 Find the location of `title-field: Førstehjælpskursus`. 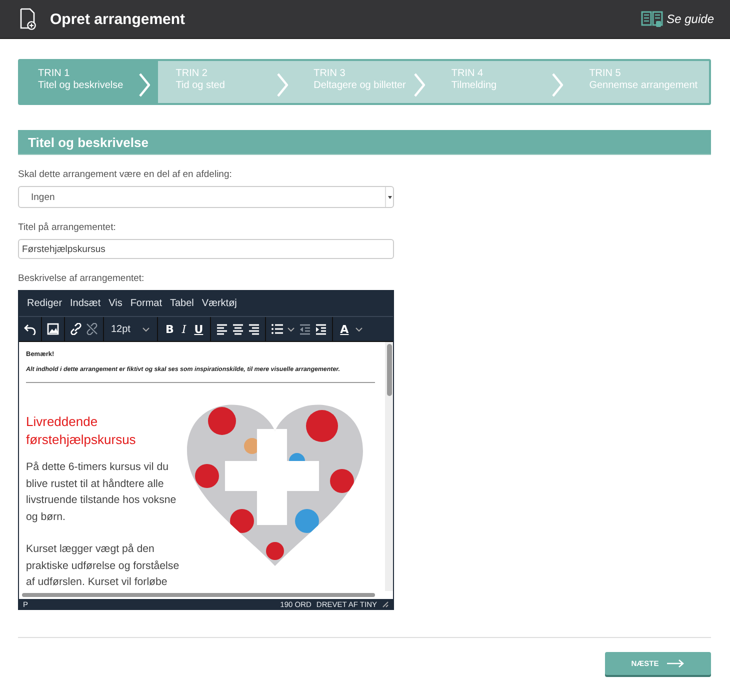

title-field: Førstehjælpskursus is located at coordinates (206, 249).